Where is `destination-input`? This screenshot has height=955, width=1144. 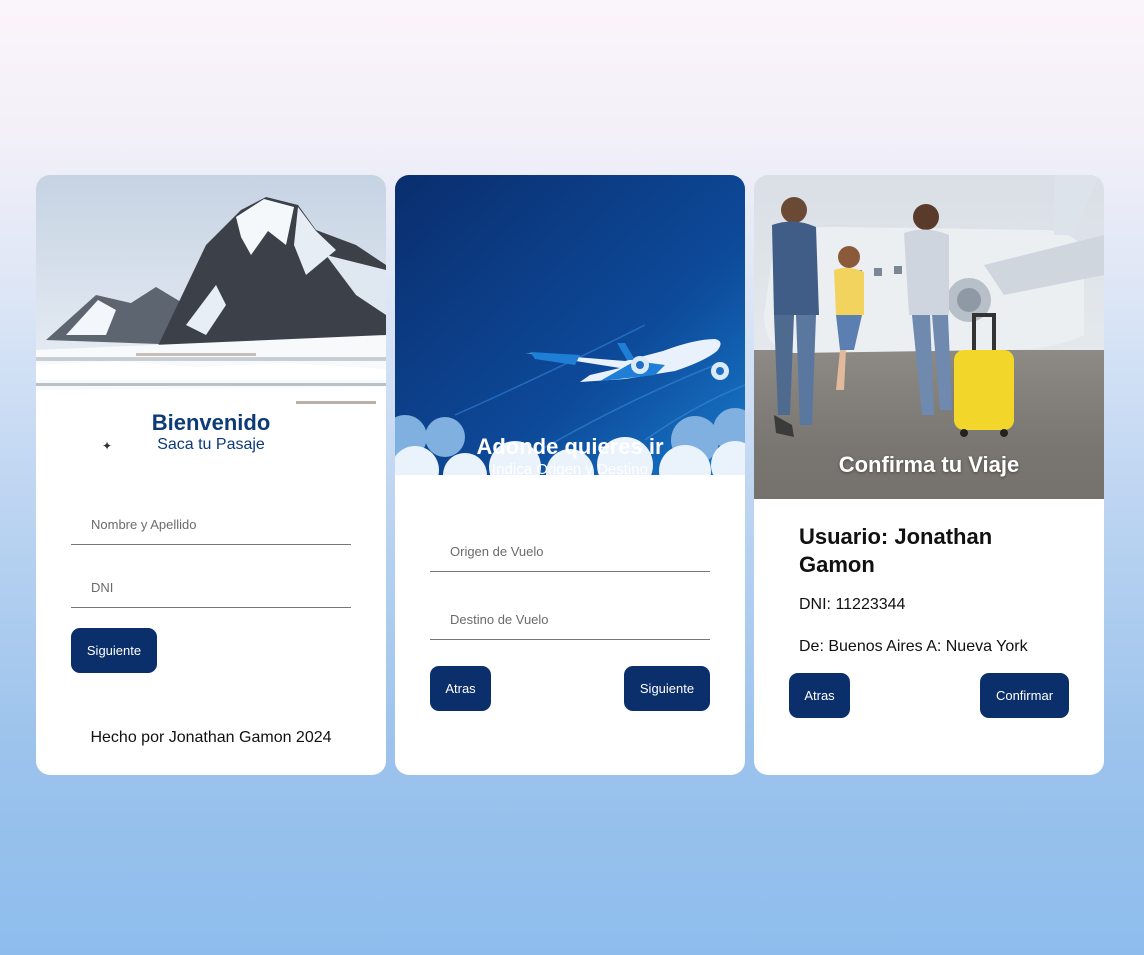
destination-input is located at coordinates (570, 619).